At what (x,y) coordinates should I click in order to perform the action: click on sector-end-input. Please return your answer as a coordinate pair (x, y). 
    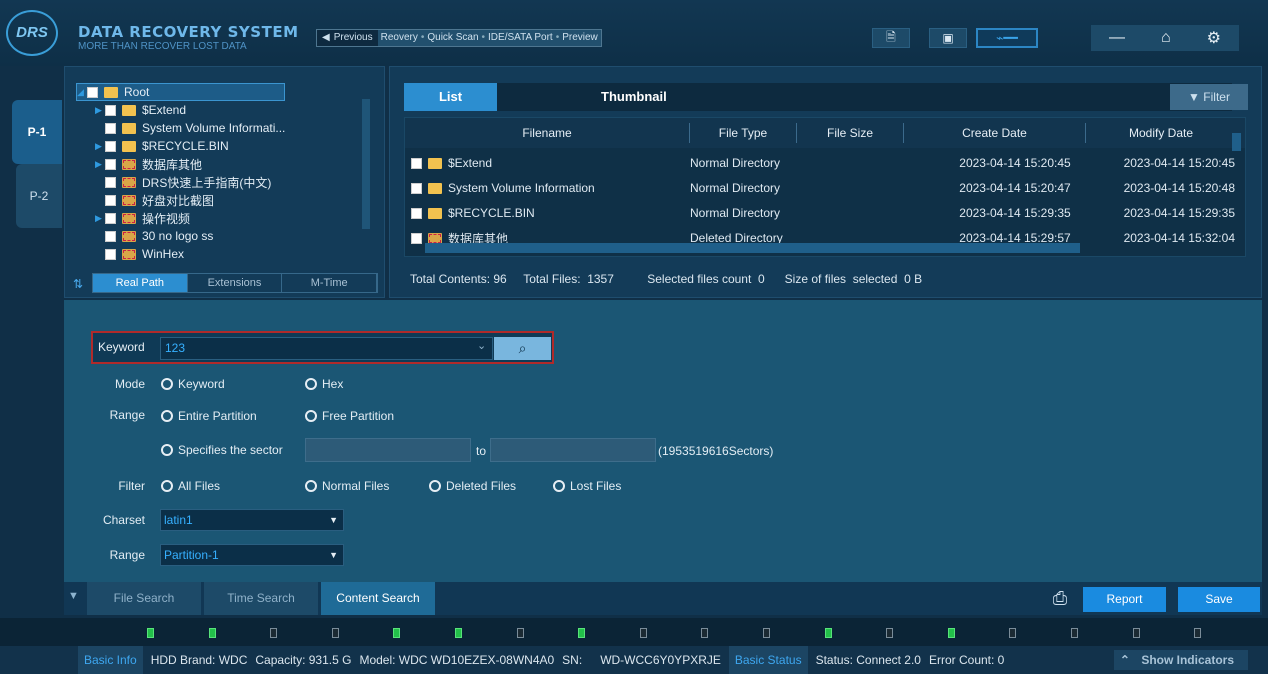
    Looking at the image, I should click on (573, 450).